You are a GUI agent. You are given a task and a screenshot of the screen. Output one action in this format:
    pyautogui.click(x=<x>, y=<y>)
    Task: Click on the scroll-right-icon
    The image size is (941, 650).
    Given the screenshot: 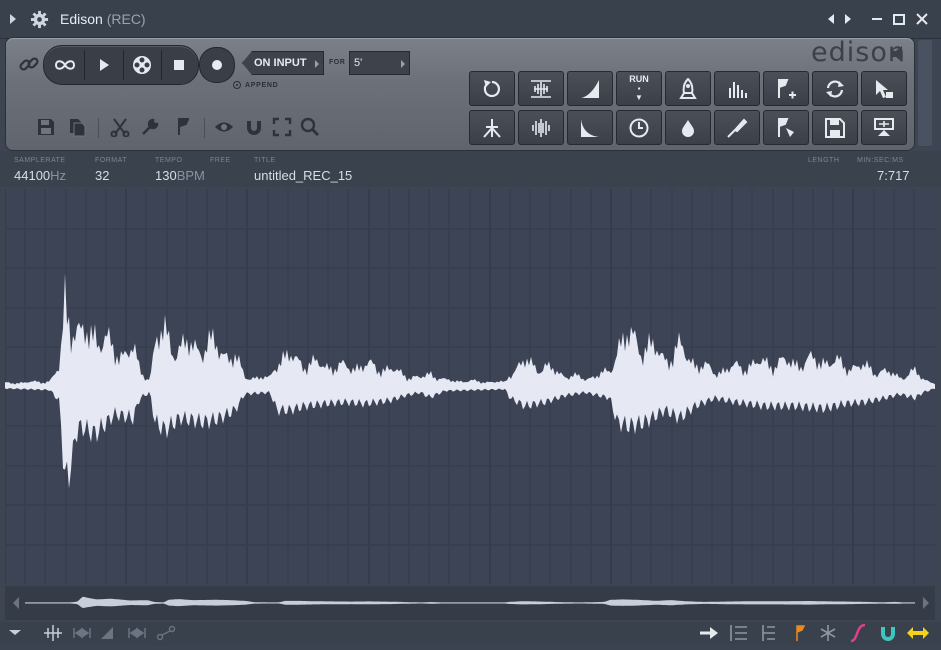 What is the action you would take?
    pyautogui.click(x=926, y=603)
    